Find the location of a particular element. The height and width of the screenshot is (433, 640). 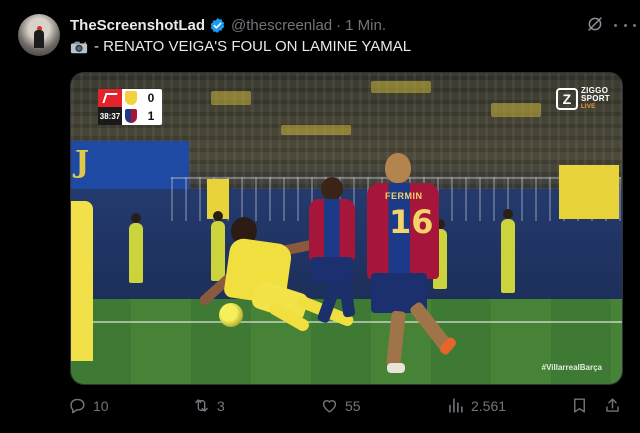

bookmark-button is located at coordinates (582, 405).